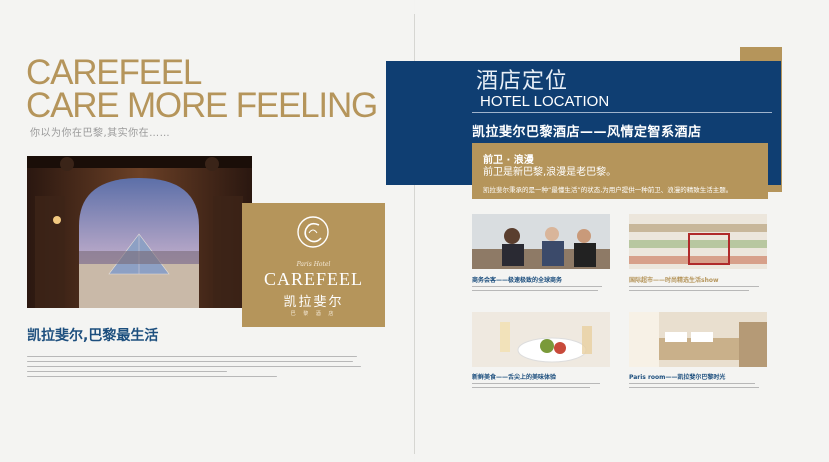 The width and height of the screenshot is (829, 462). What do you see at coordinates (313, 314) in the screenshot?
I see `logo-subtext: 巴 黎 酒 店` at bounding box center [313, 314].